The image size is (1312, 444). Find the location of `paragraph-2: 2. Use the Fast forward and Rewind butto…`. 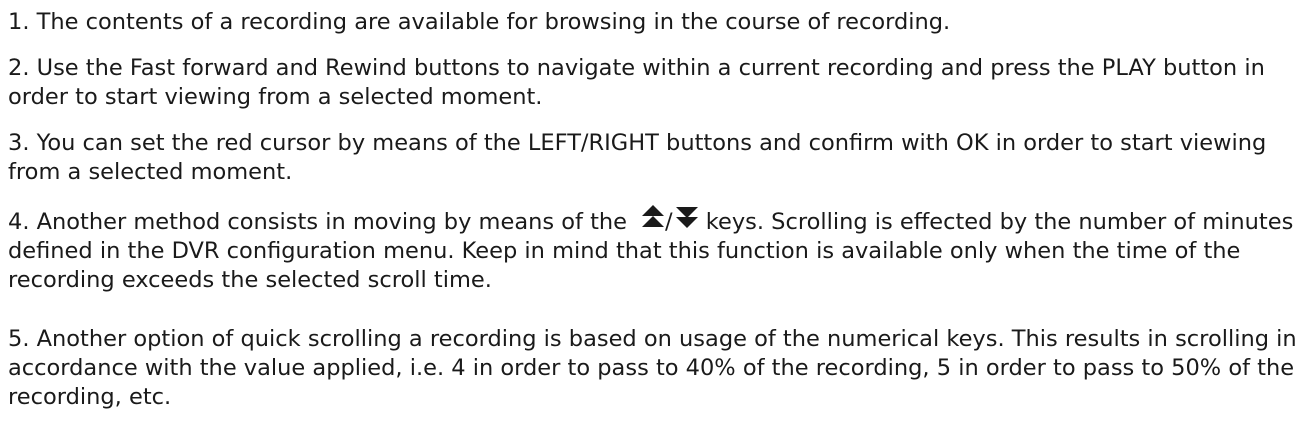

paragraph-2: 2. Use the Fast forward and Rewind butto… is located at coordinates (636, 82).